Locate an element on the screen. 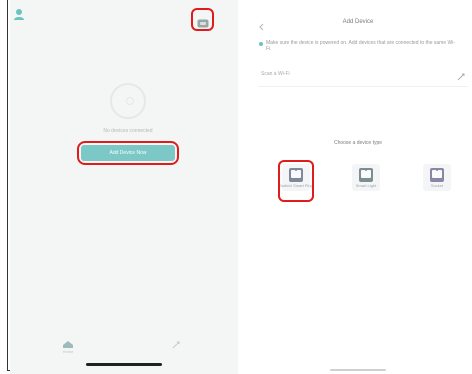  empty-state-message: No devices connected is located at coordinates (128, 131).